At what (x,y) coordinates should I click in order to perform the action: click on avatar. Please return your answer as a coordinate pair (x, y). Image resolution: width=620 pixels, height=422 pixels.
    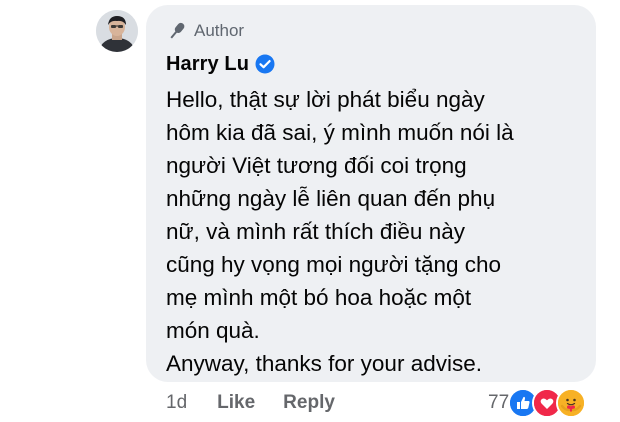
    Looking at the image, I should click on (117, 31).